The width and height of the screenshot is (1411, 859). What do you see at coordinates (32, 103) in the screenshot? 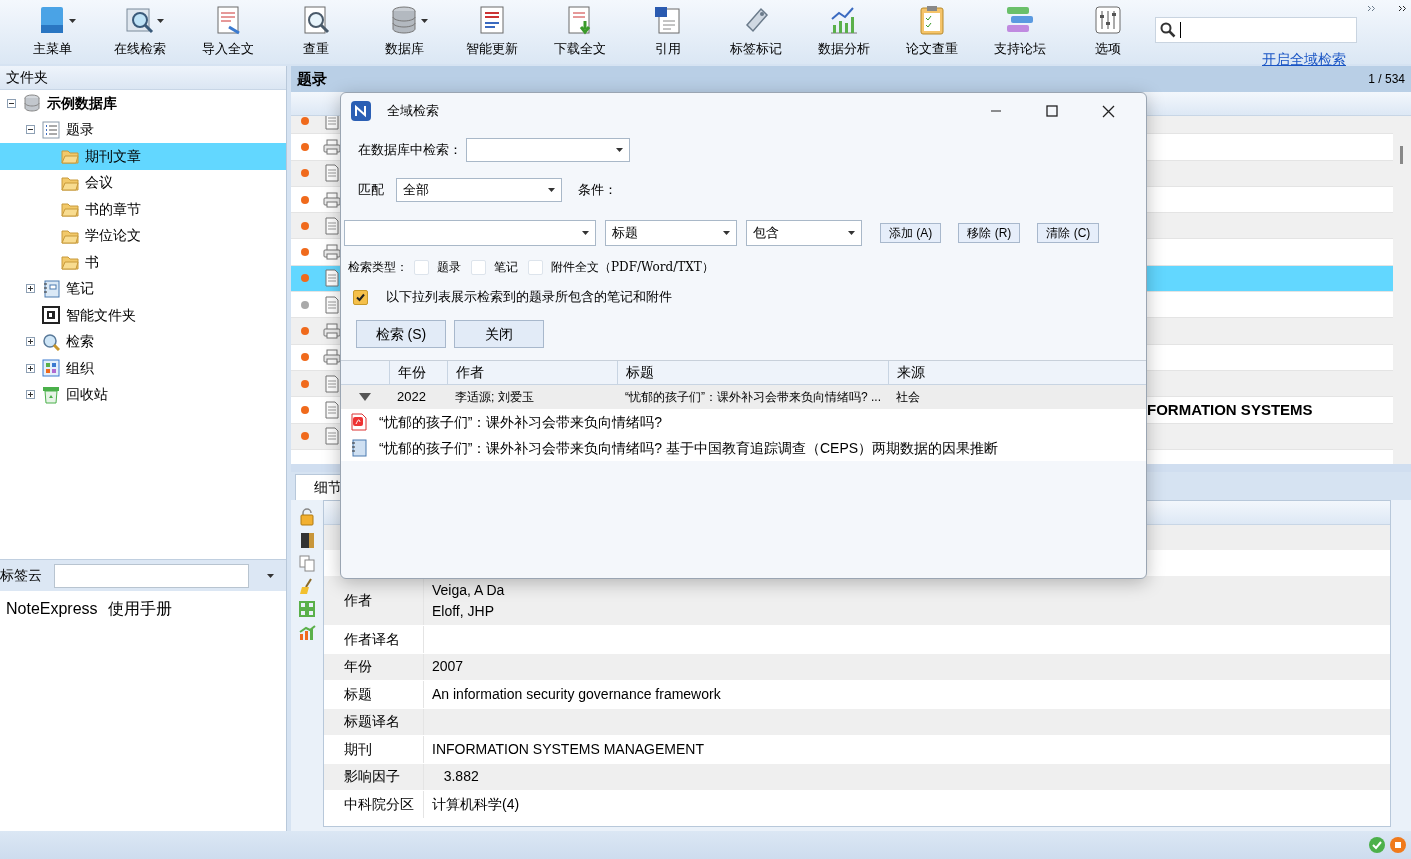
I see `database-icon` at bounding box center [32, 103].